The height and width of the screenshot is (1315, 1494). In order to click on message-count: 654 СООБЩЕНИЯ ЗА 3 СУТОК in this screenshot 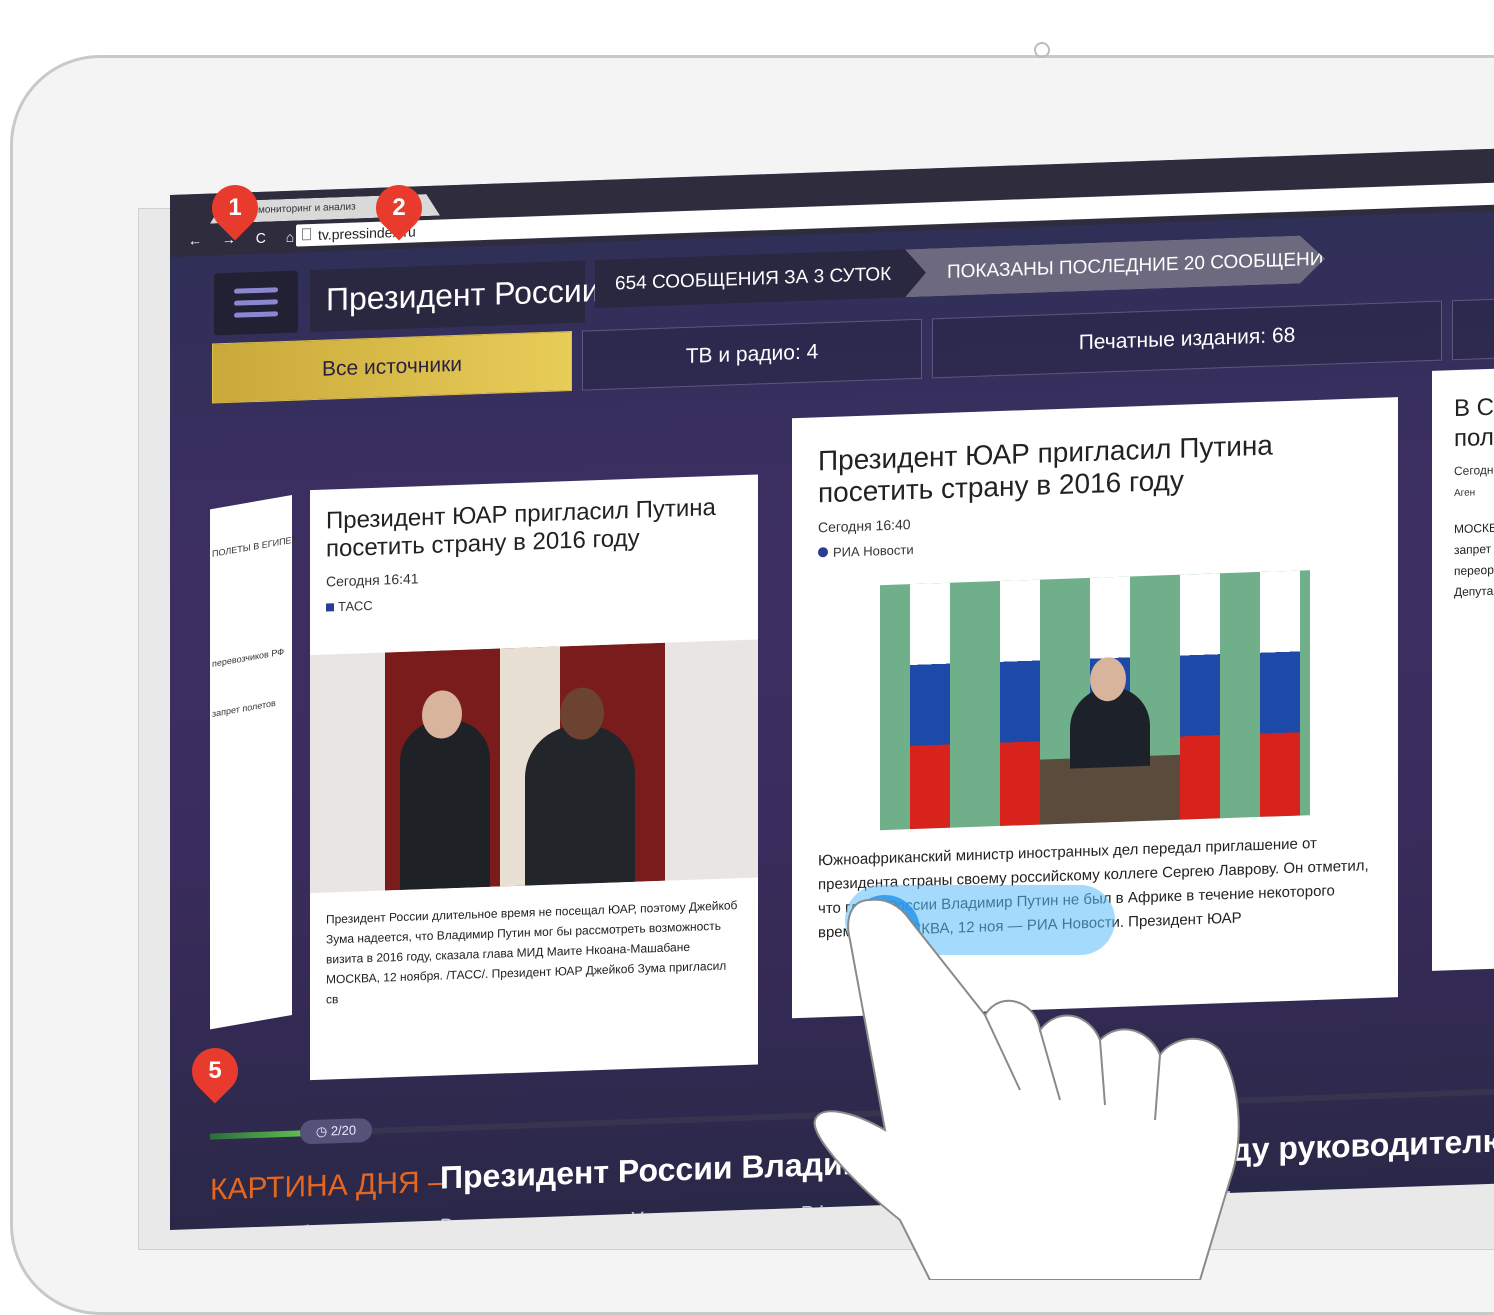, I will do `click(760, 279)`.